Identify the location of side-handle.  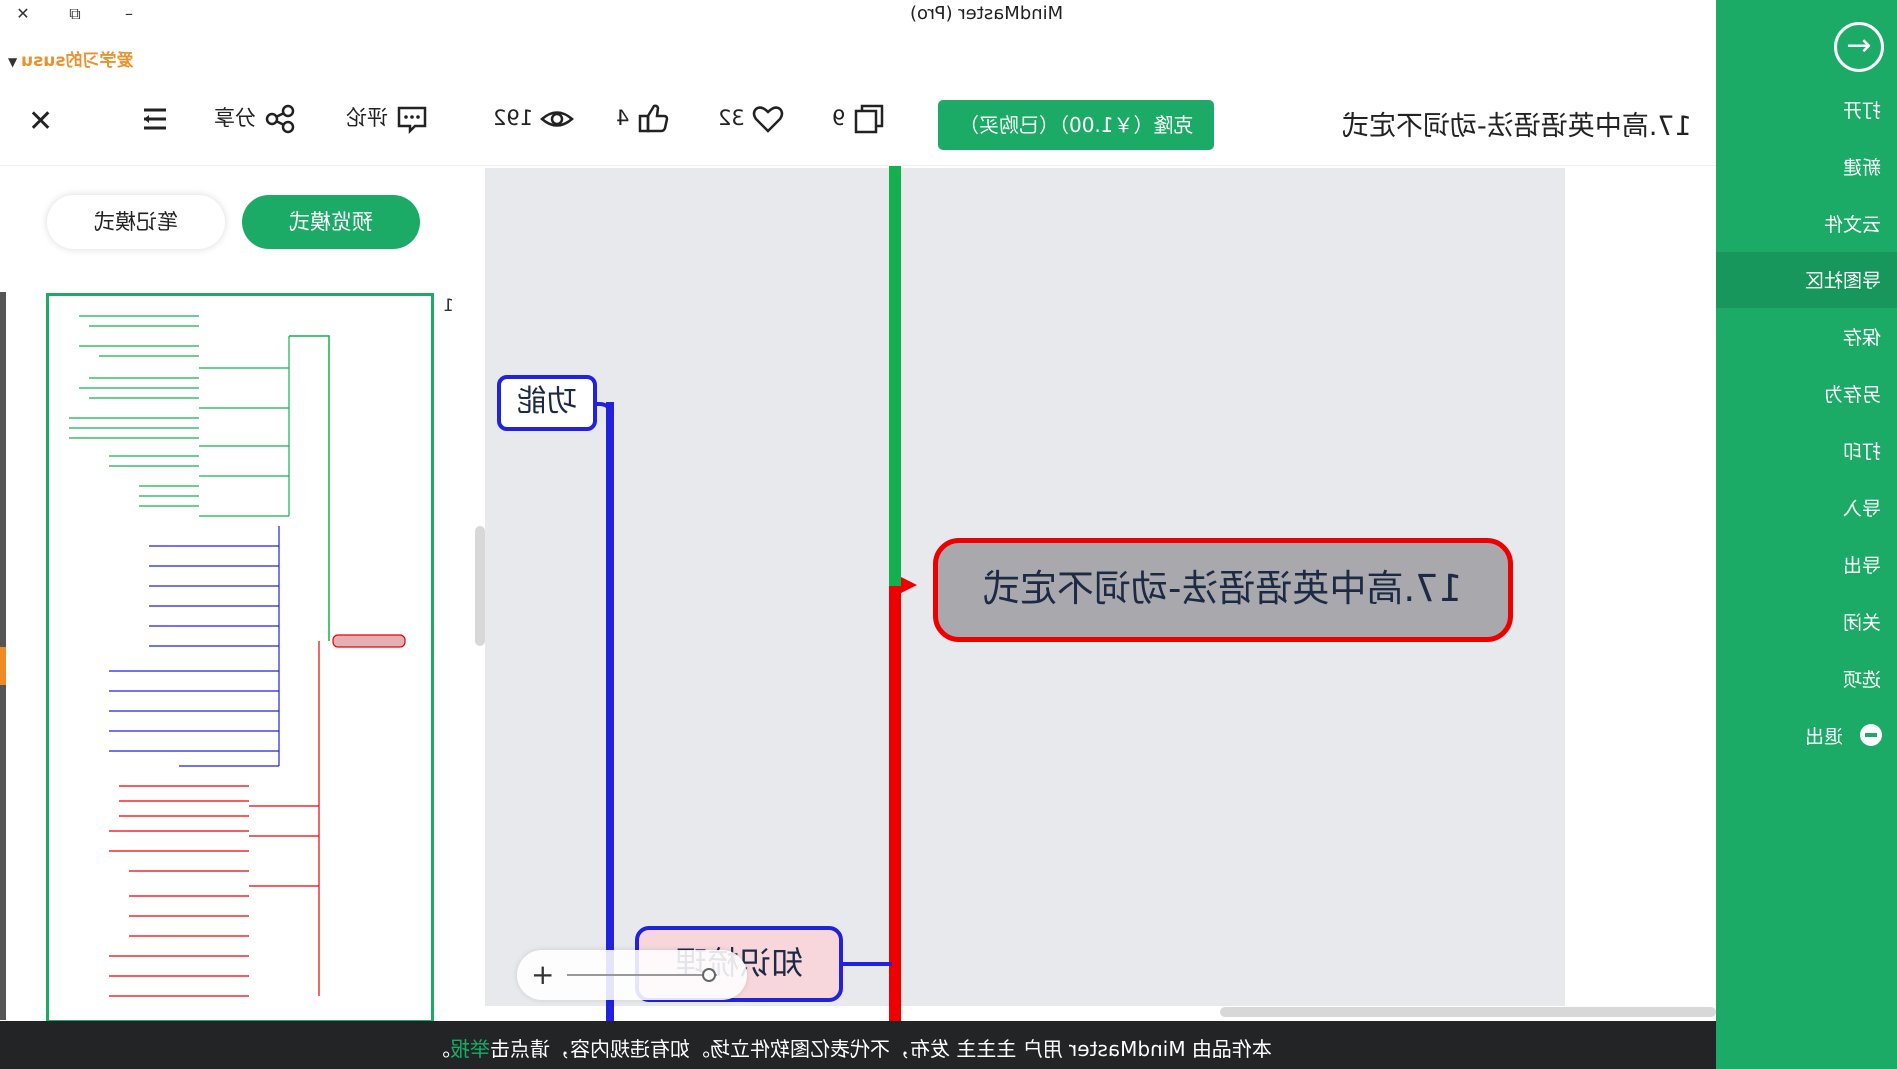
(3, 656).